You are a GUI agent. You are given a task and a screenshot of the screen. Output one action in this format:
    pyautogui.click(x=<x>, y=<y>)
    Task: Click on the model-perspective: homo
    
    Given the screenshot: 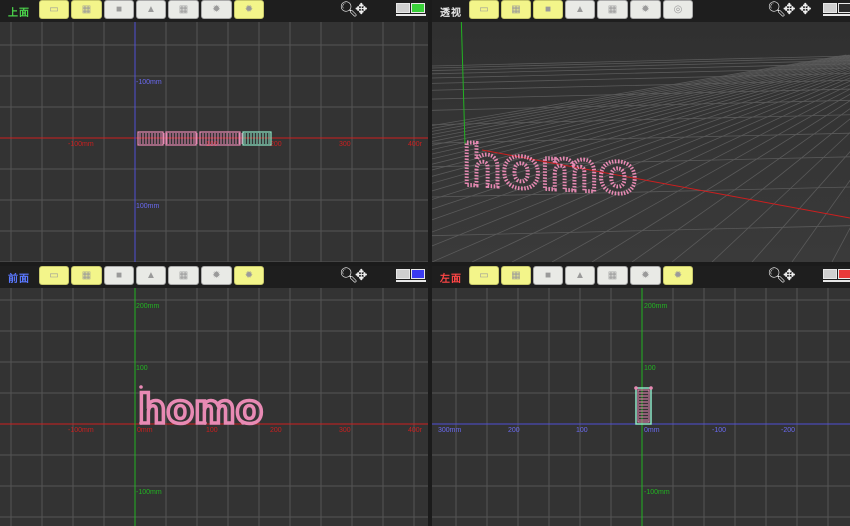 What is the action you would take?
    pyautogui.click(x=549, y=171)
    